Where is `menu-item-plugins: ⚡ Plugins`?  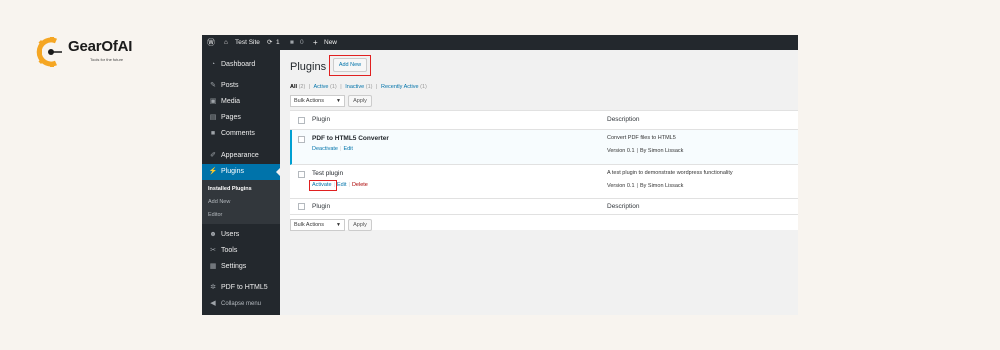
menu-item-plugins: ⚡ Plugins is located at coordinates (241, 172).